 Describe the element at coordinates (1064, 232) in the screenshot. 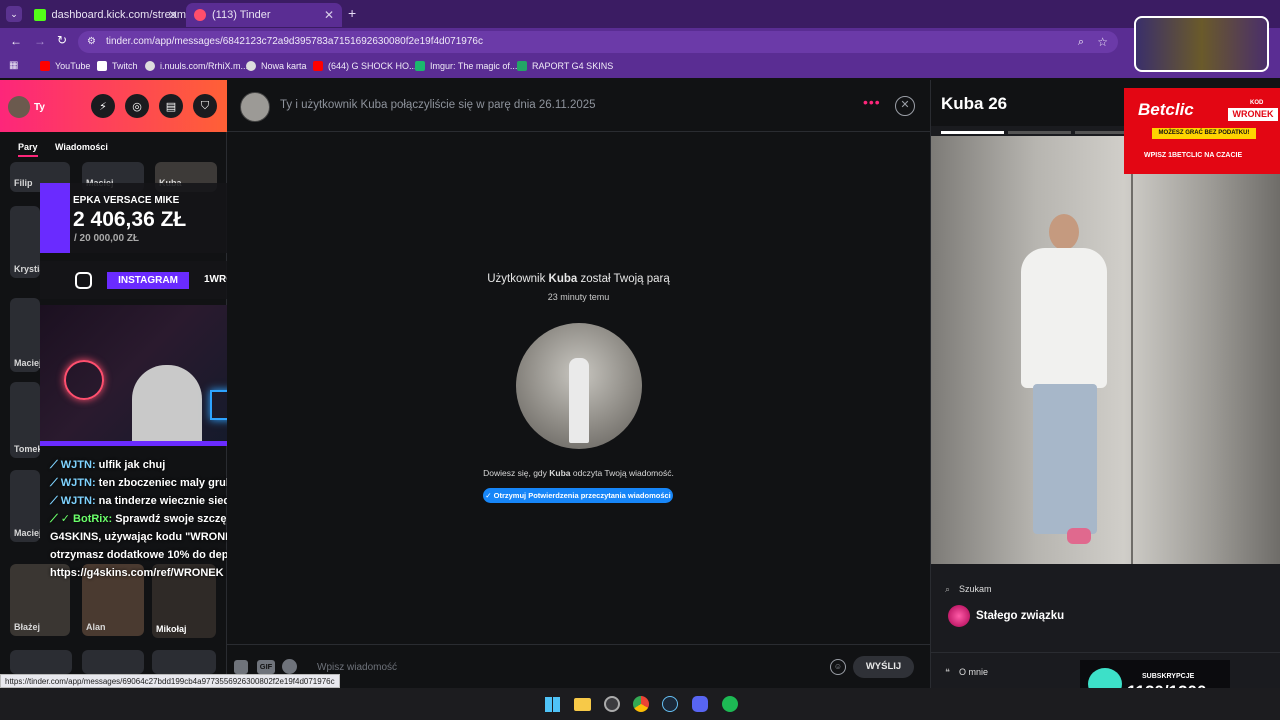

I see `person-head` at that location.